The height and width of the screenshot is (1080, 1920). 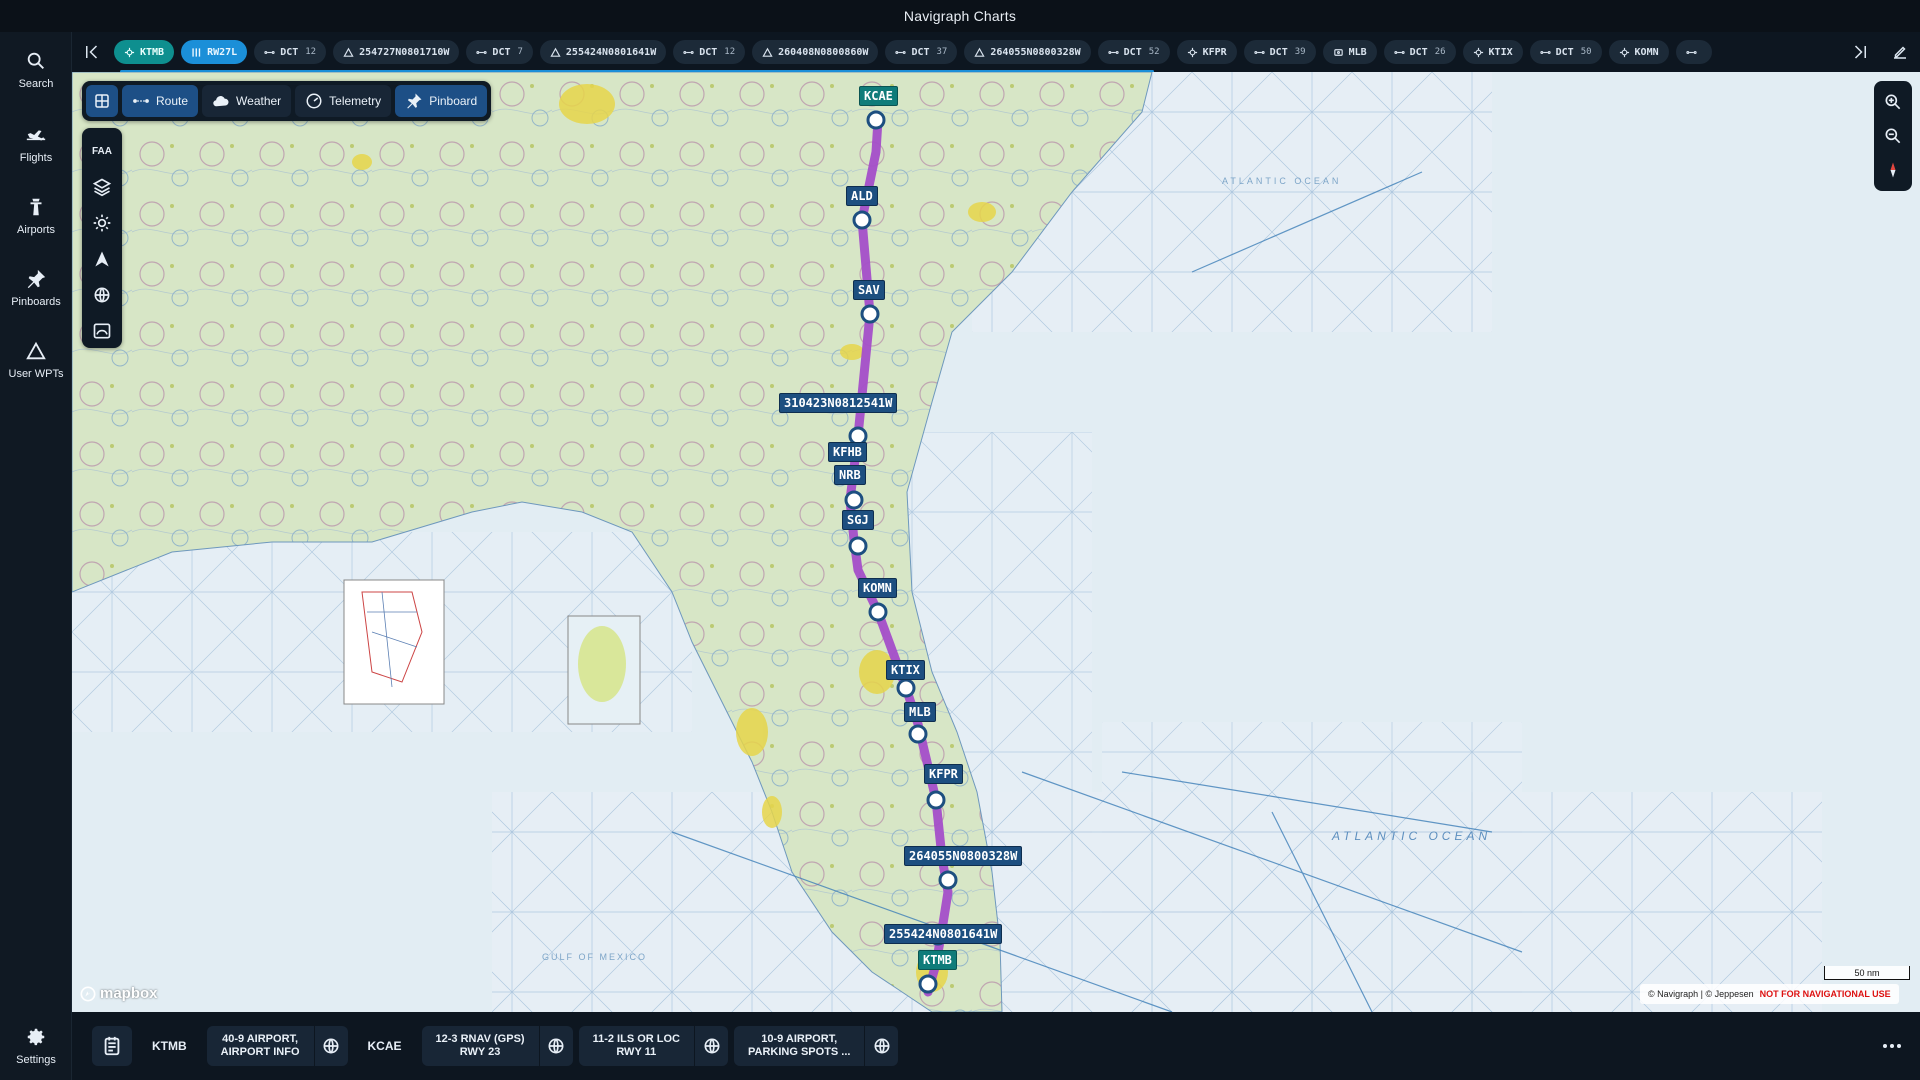 I want to click on route-chip: DCT 50, so click(x=1565, y=52).